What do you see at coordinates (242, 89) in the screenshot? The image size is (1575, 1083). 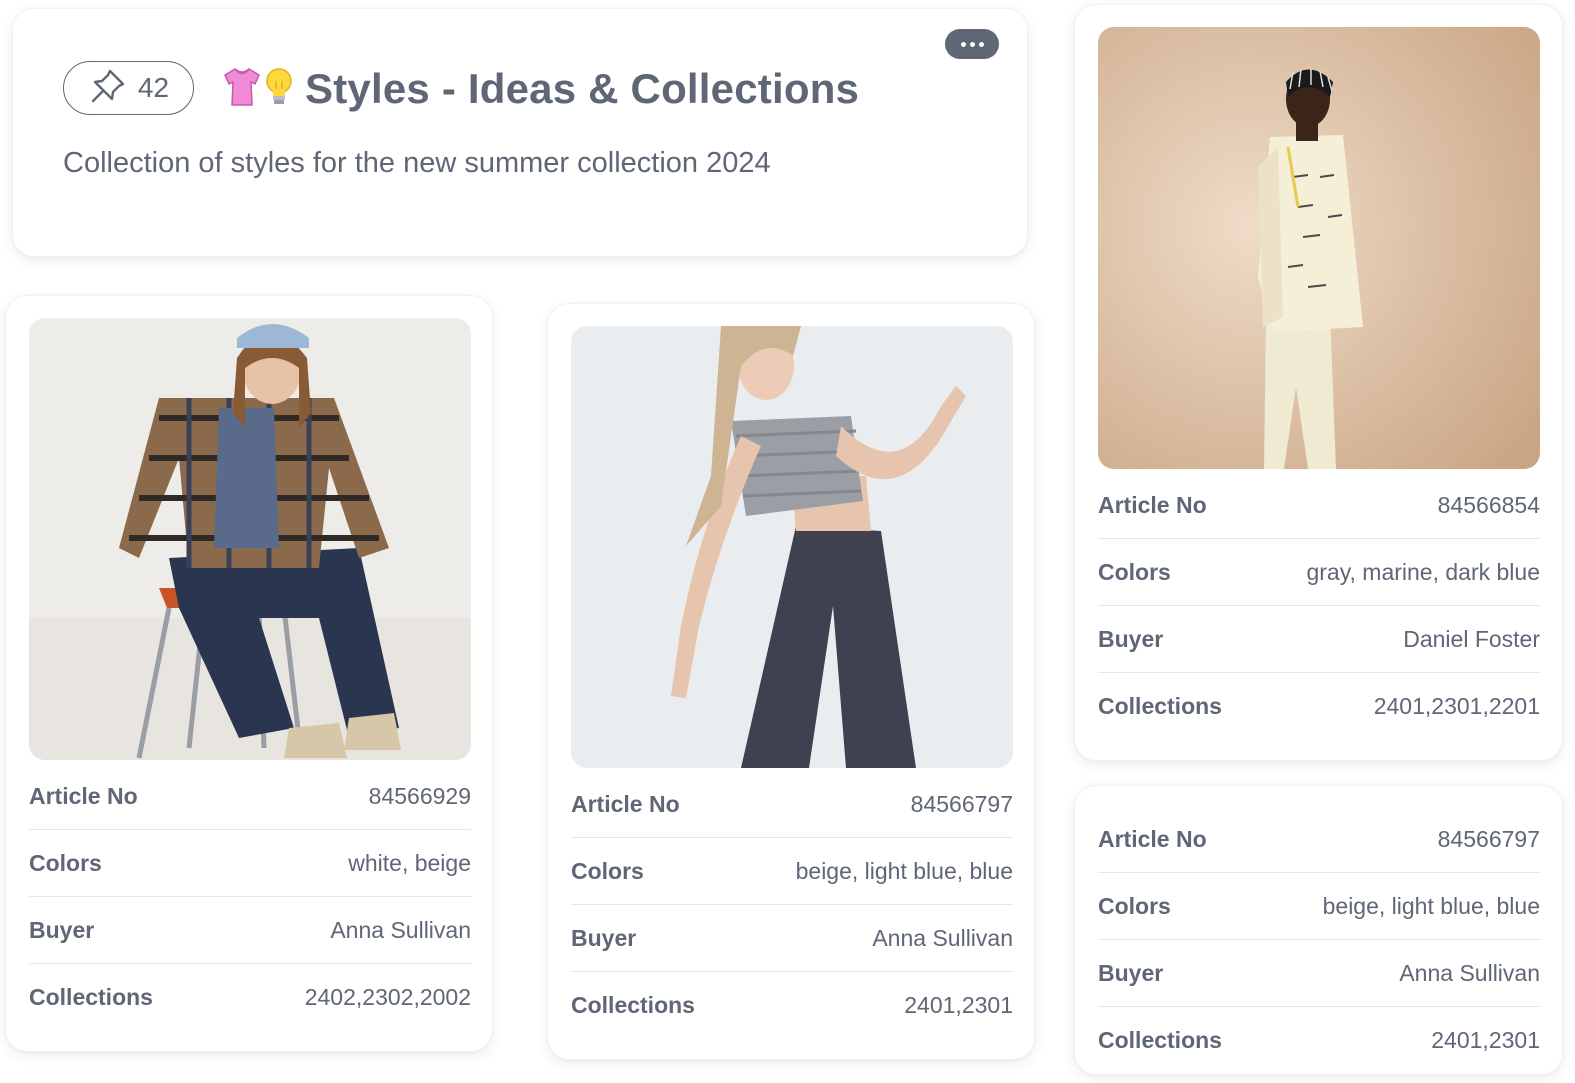 I see `shirt-emoji-icon` at bounding box center [242, 89].